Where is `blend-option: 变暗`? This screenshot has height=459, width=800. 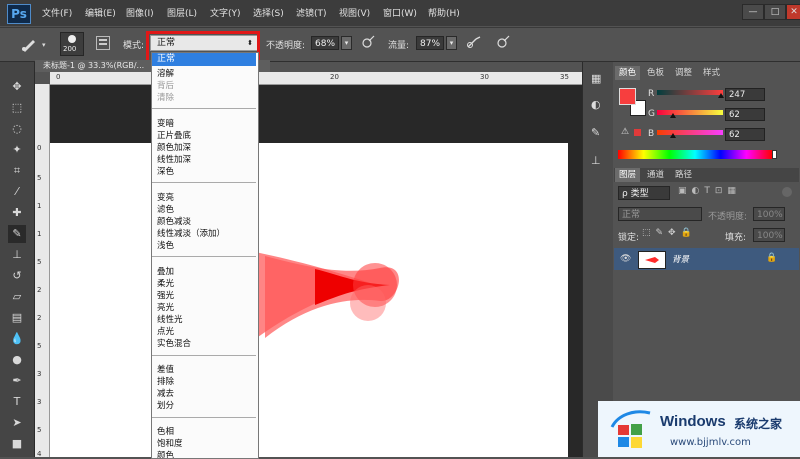 blend-option: 变暗 is located at coordinates (165, 123).